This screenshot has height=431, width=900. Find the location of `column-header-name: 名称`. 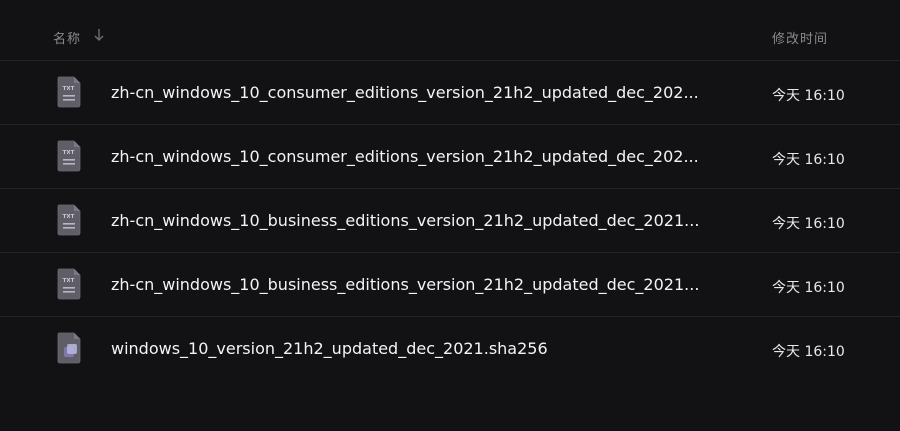

column-header-name: 名称 is located at coordinates (67, 37).